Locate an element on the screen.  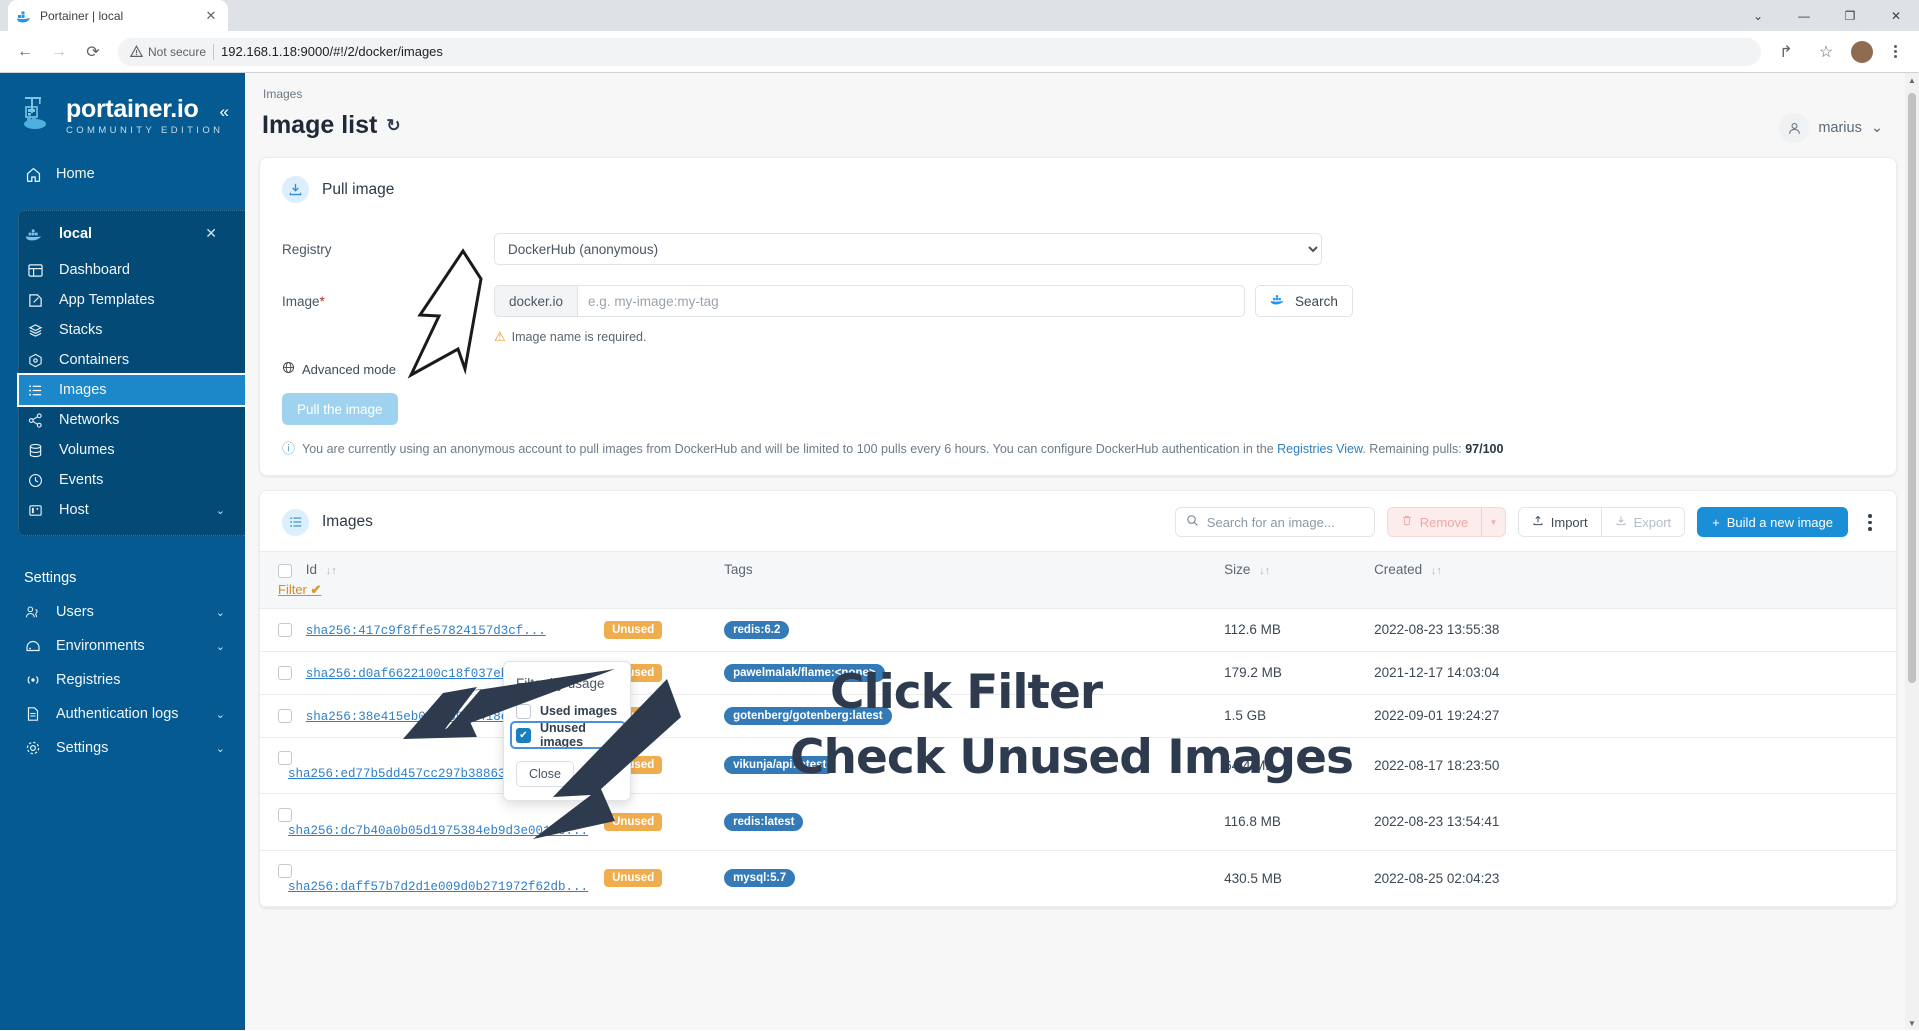
image-search-box is located at coordinates (1274, 522).